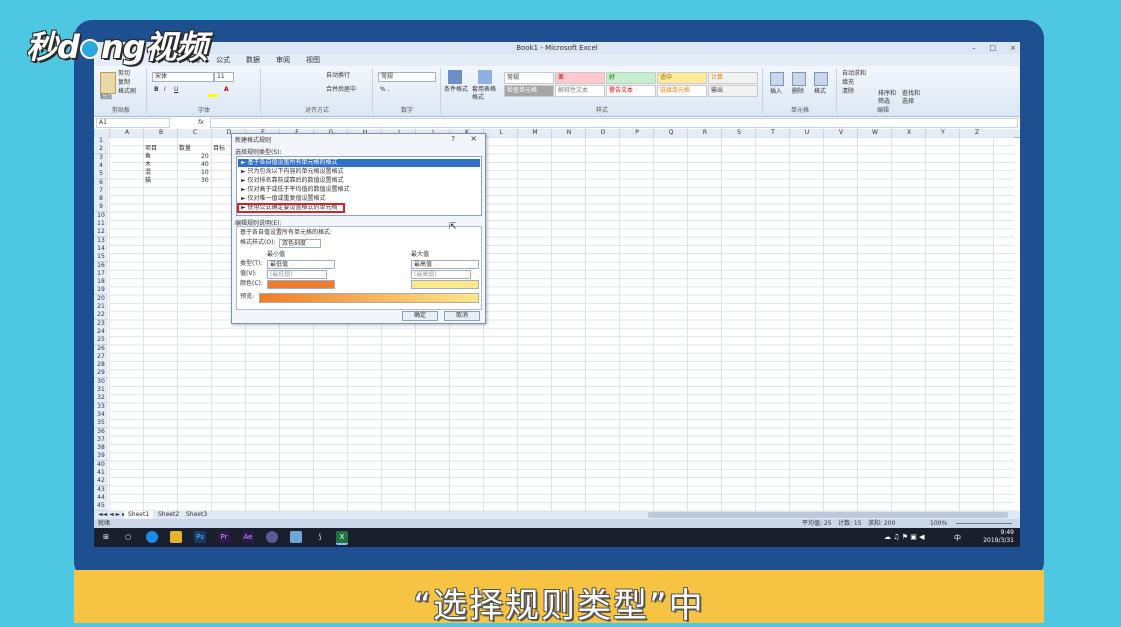 The height and width of the screenshot is (627, 1121). I want to click on conditional-format-icon, so click(455, 77).